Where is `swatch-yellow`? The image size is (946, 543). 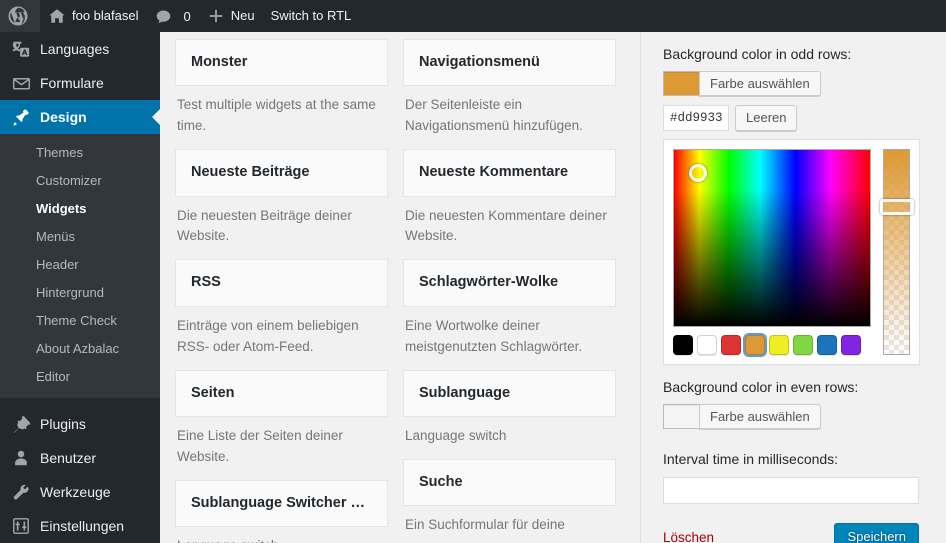
swatch-yellow is located at coordinates (779, 345).